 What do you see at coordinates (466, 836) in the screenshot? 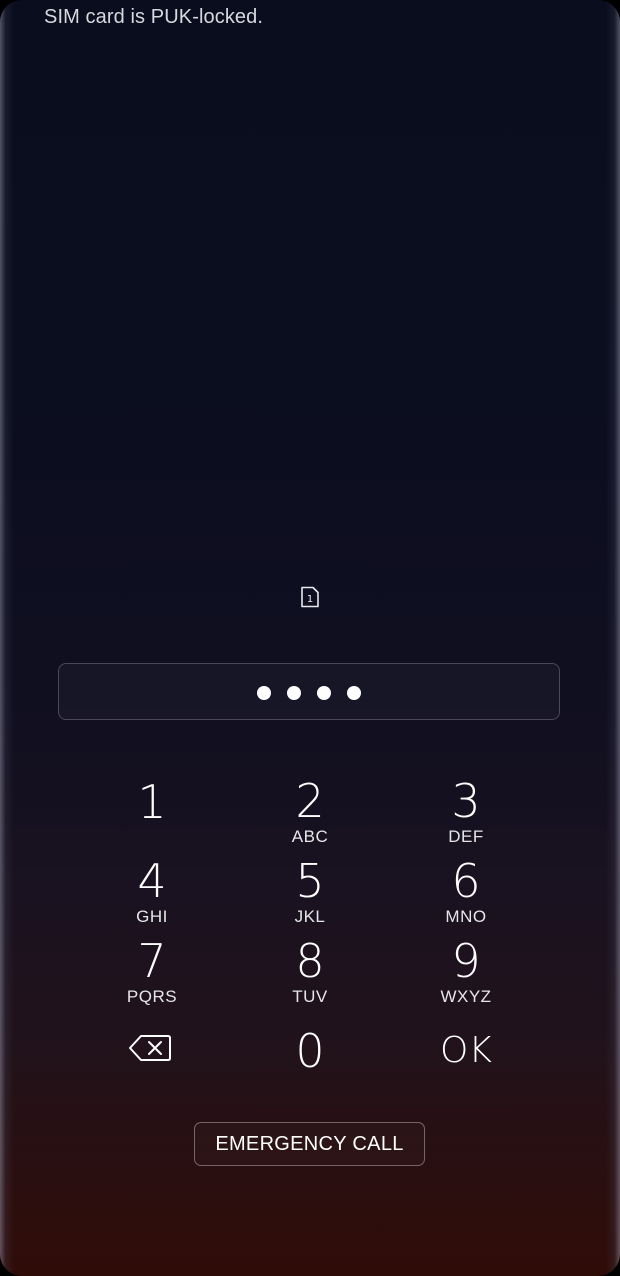
I see `key-letters: DEF` at bounding box center [466, 836].